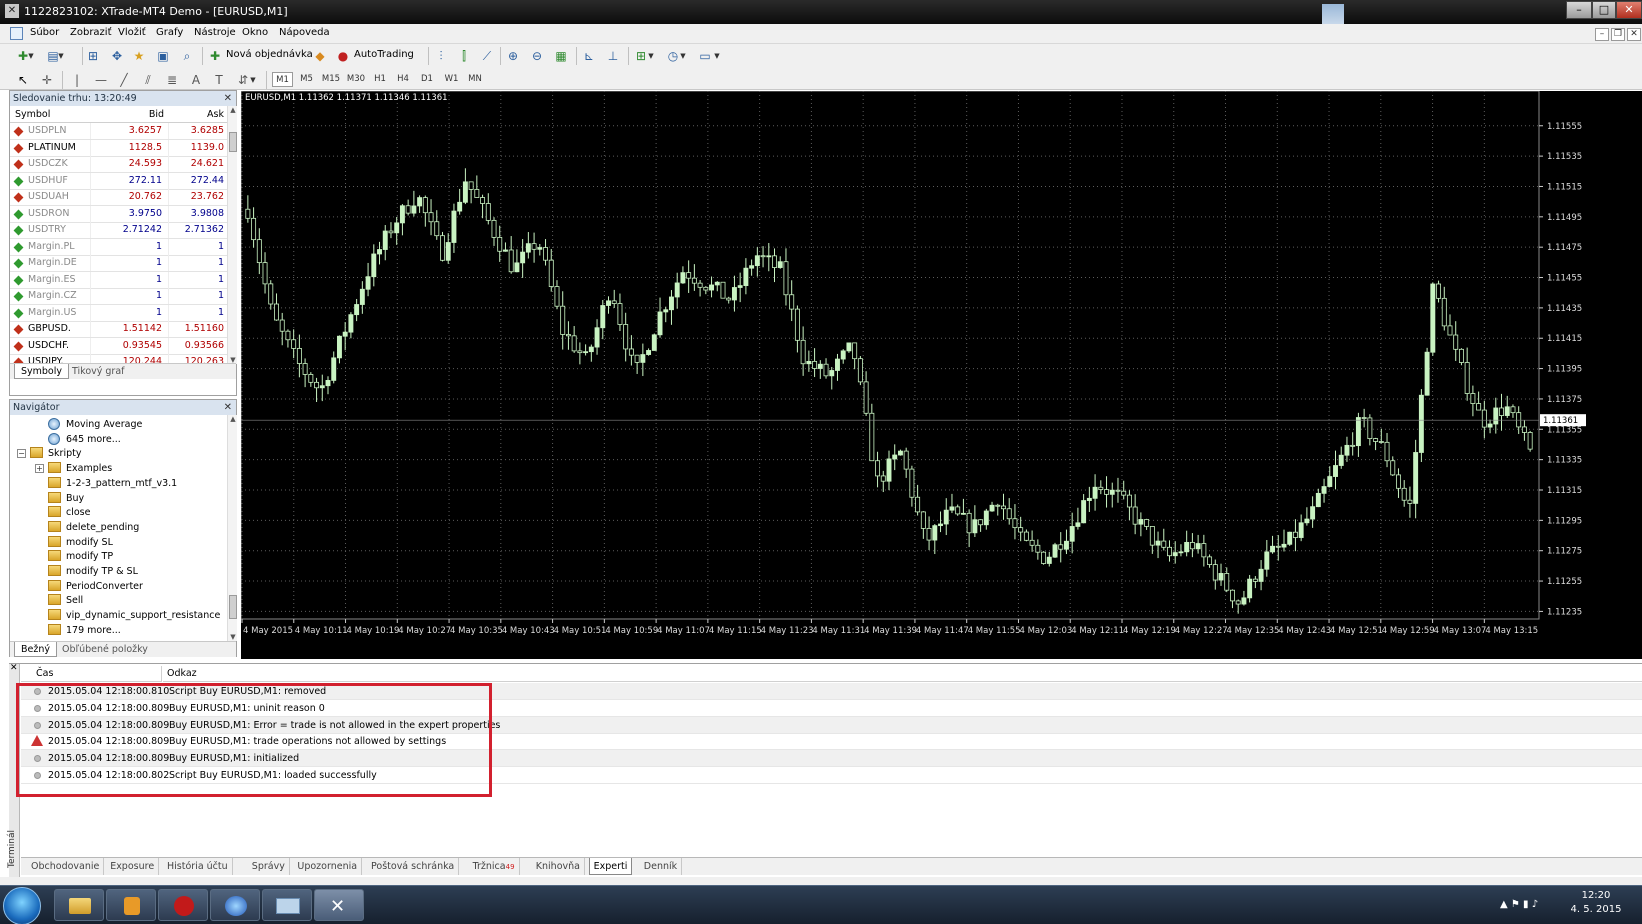 The image size is (1642, 924). What do you see at coordinates (117, 556) in the screenshot?
I see `navigator-item: modify TP` at bounding box center [117, 556].